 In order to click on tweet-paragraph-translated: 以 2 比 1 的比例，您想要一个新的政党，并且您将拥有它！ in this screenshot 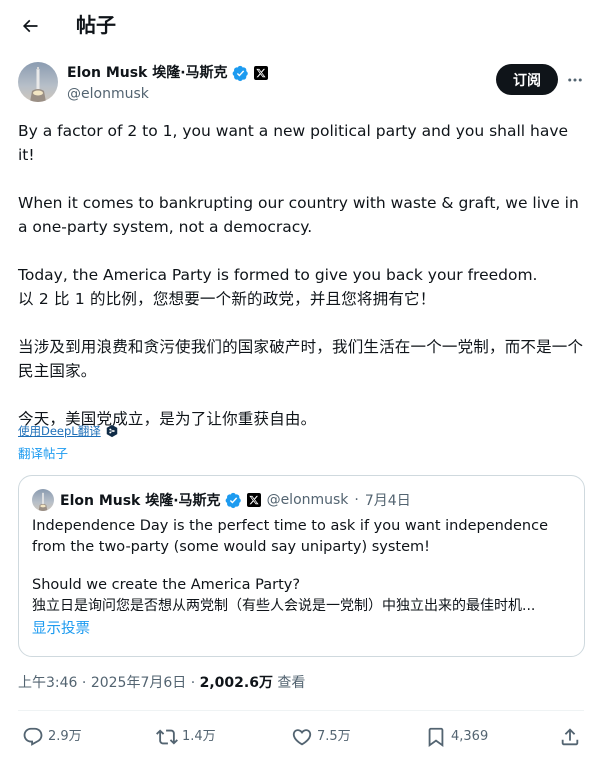, I will do `click(227, 299)`.